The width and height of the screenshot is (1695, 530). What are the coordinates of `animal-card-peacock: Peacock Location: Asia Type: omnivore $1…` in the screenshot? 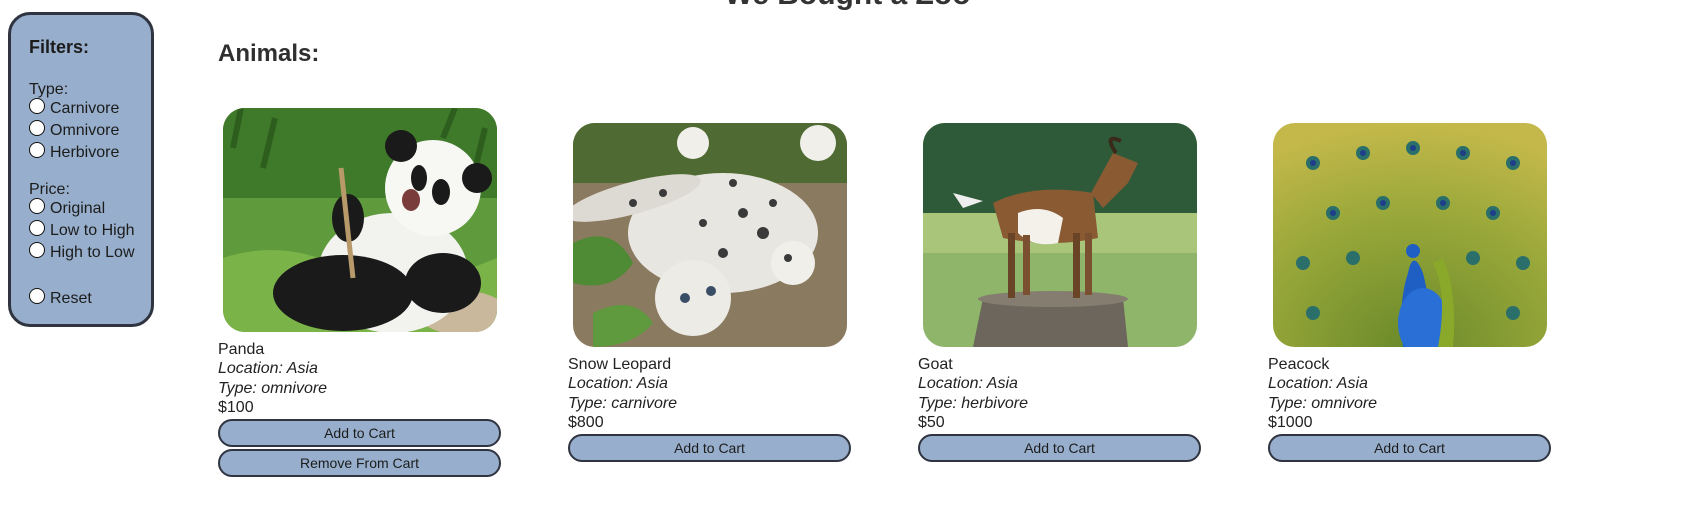 It's located at (1410, 292).